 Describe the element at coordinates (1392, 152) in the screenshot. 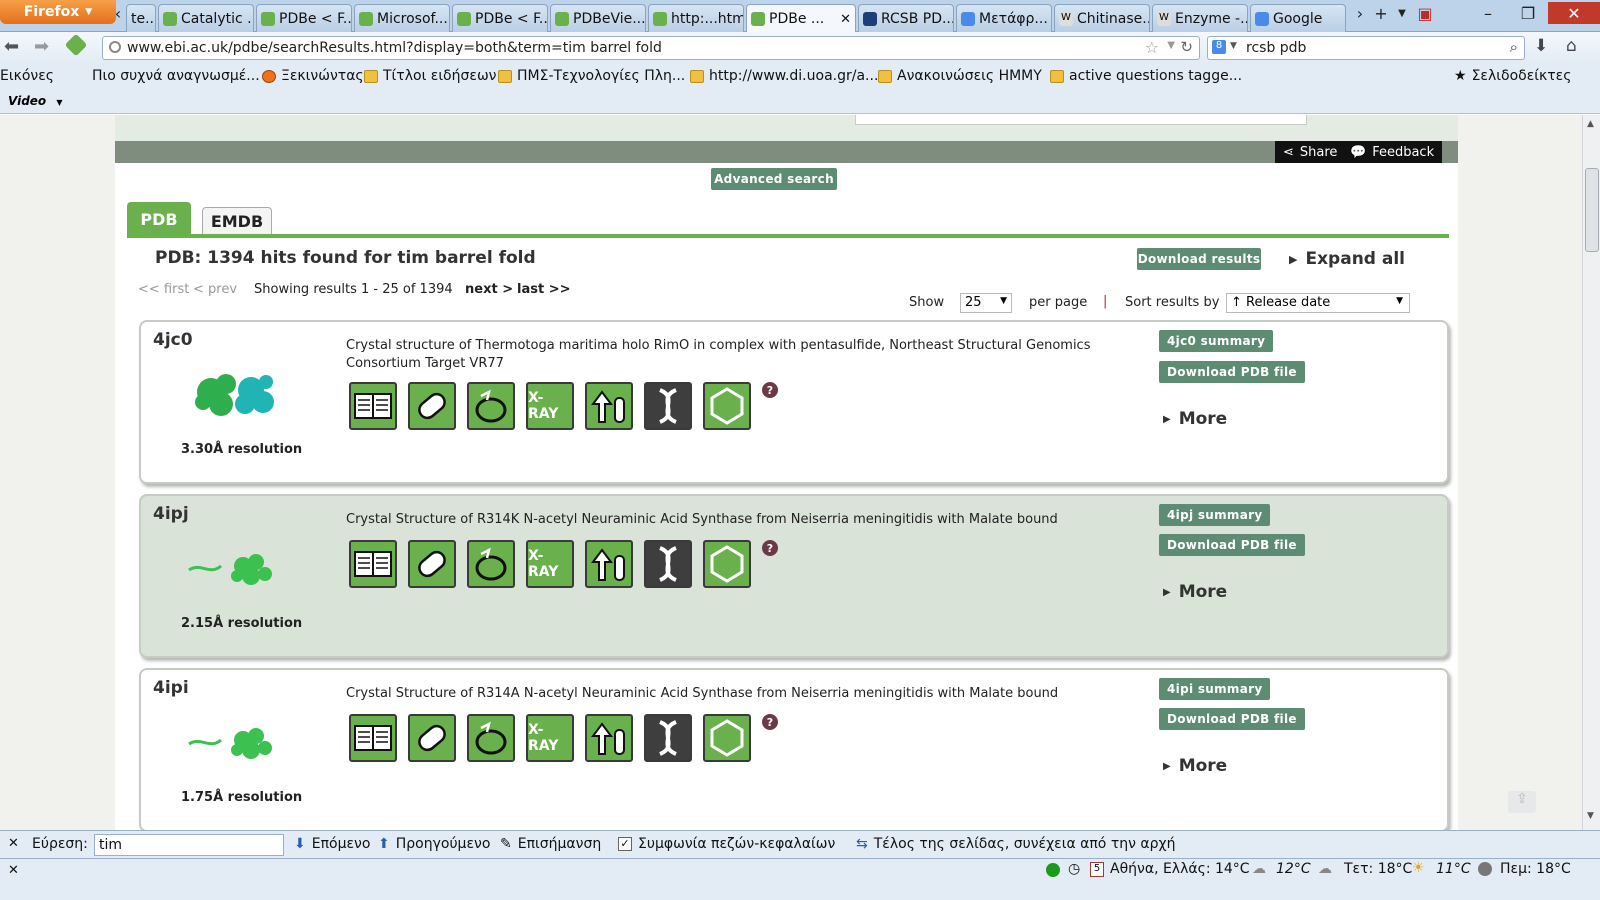

I see `feedback-button: 💬 Feedback` at that location.